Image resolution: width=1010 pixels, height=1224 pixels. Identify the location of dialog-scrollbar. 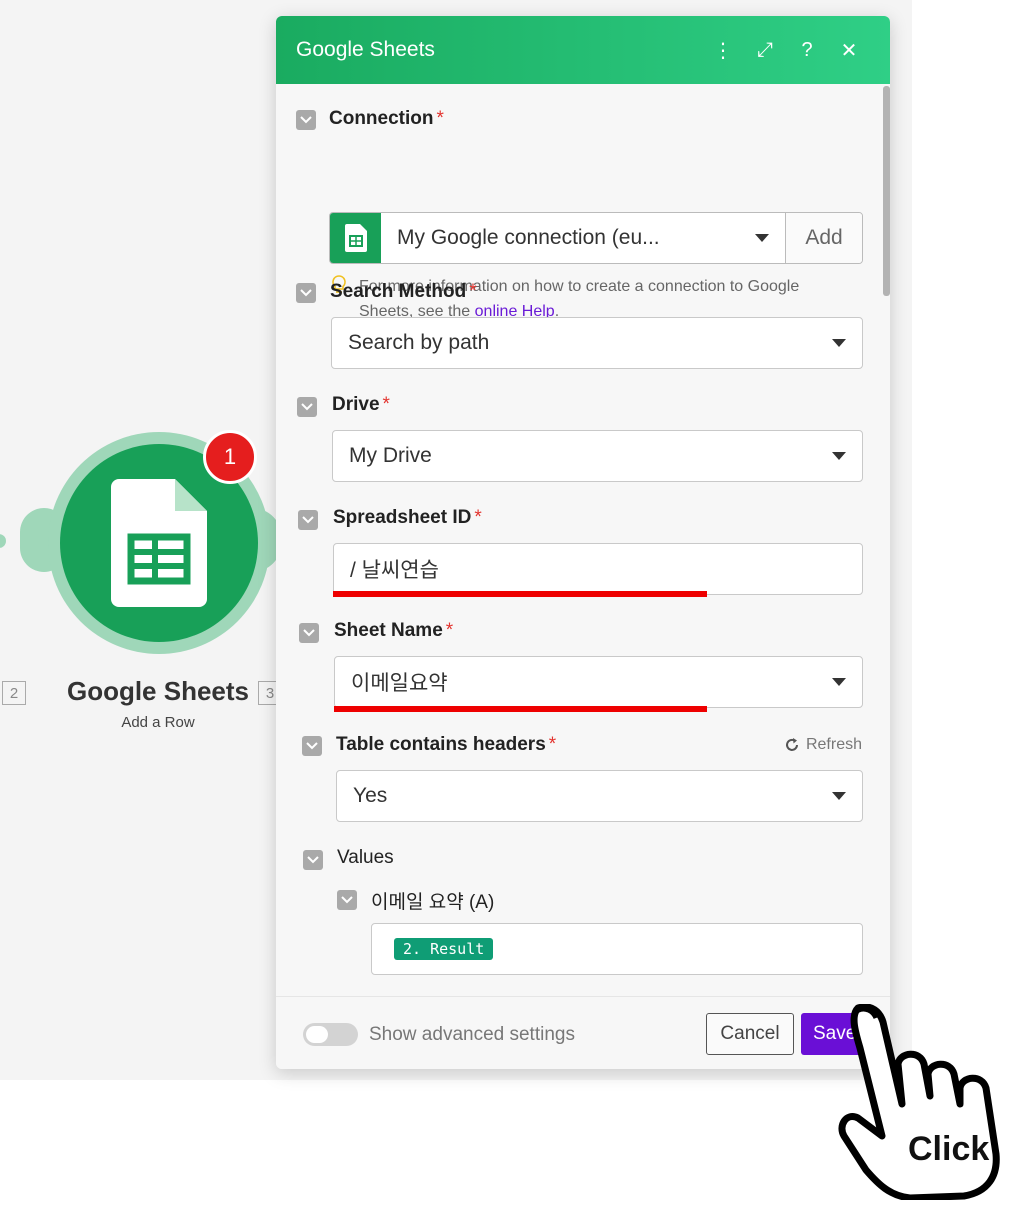
(886, 191).